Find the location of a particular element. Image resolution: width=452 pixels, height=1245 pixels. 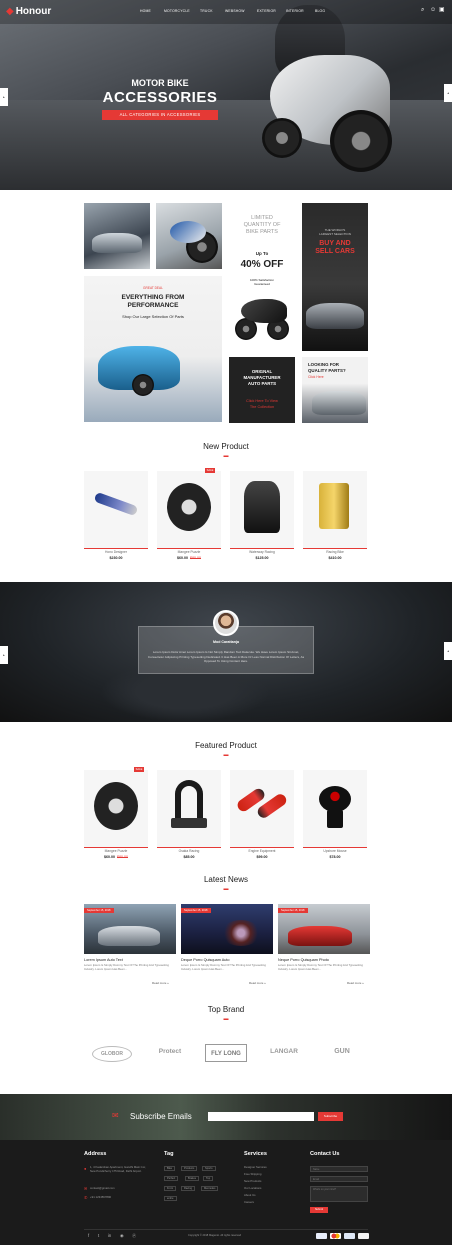

product-name: Racing Bike is located at coordinates (335, 552).